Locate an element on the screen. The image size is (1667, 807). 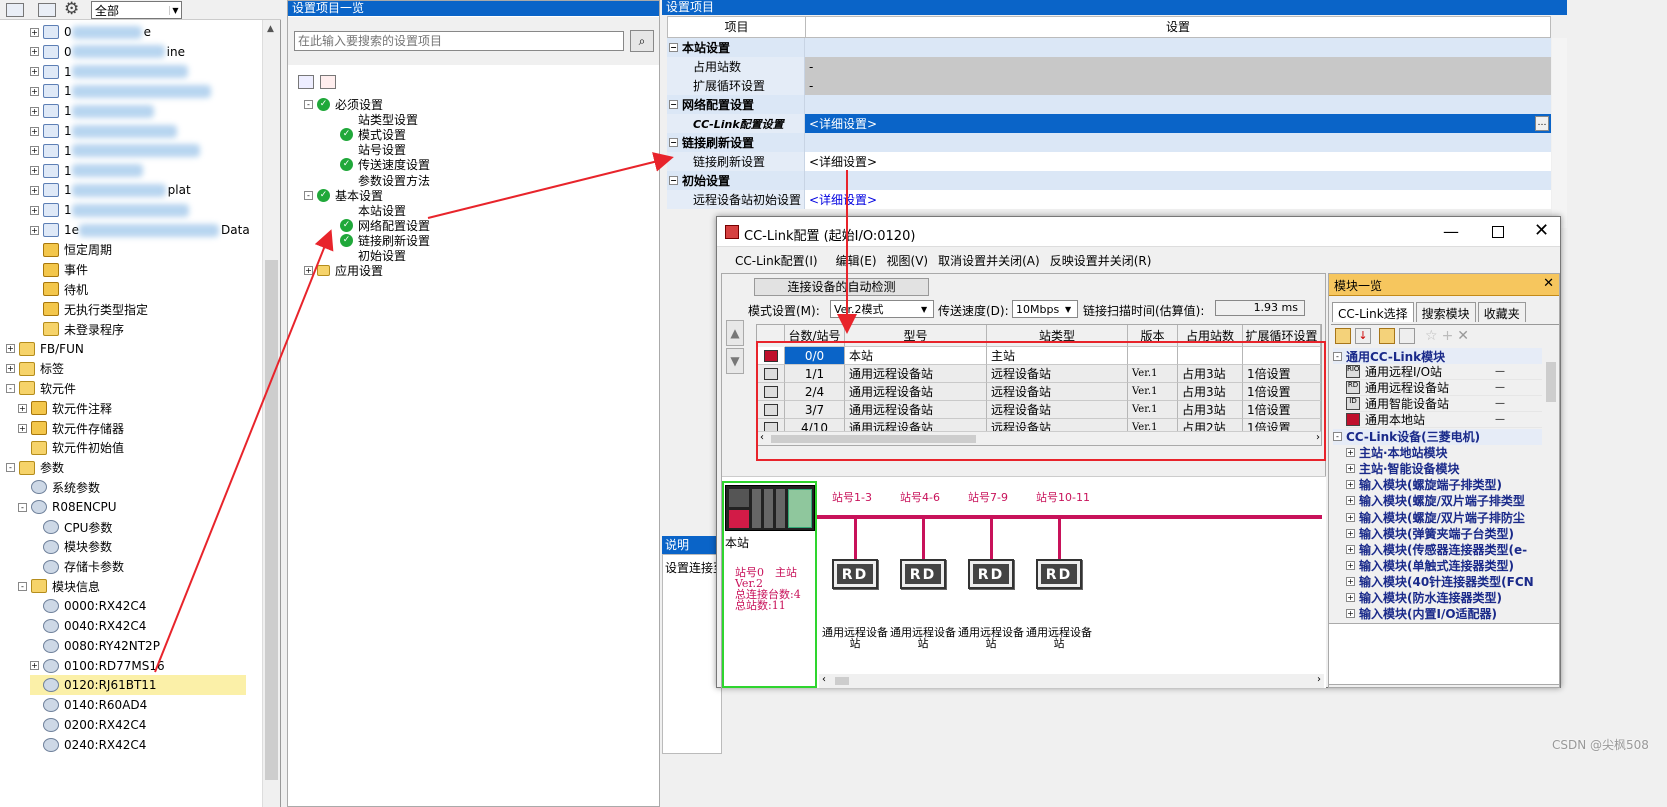
tree-item-blurred: +1e Data is located at coordinates (145, 230).